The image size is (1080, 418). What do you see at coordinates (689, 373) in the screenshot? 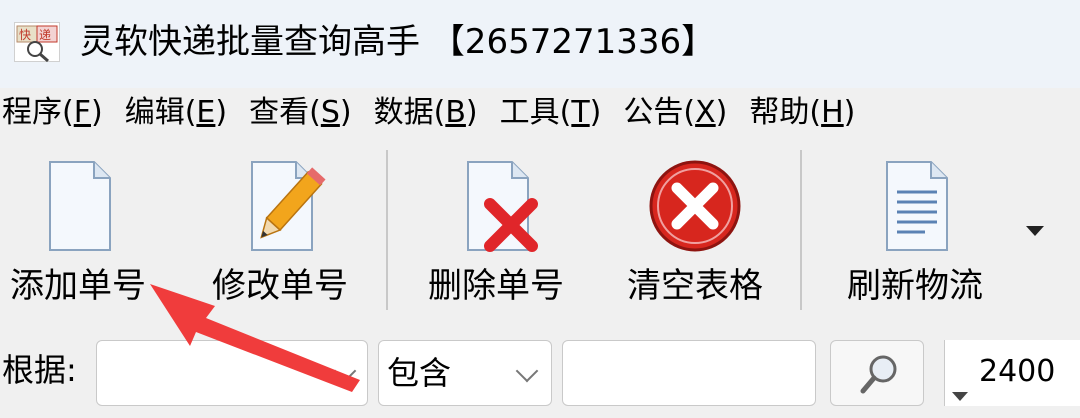
I see `search-input` at bounding box center [689, 373].